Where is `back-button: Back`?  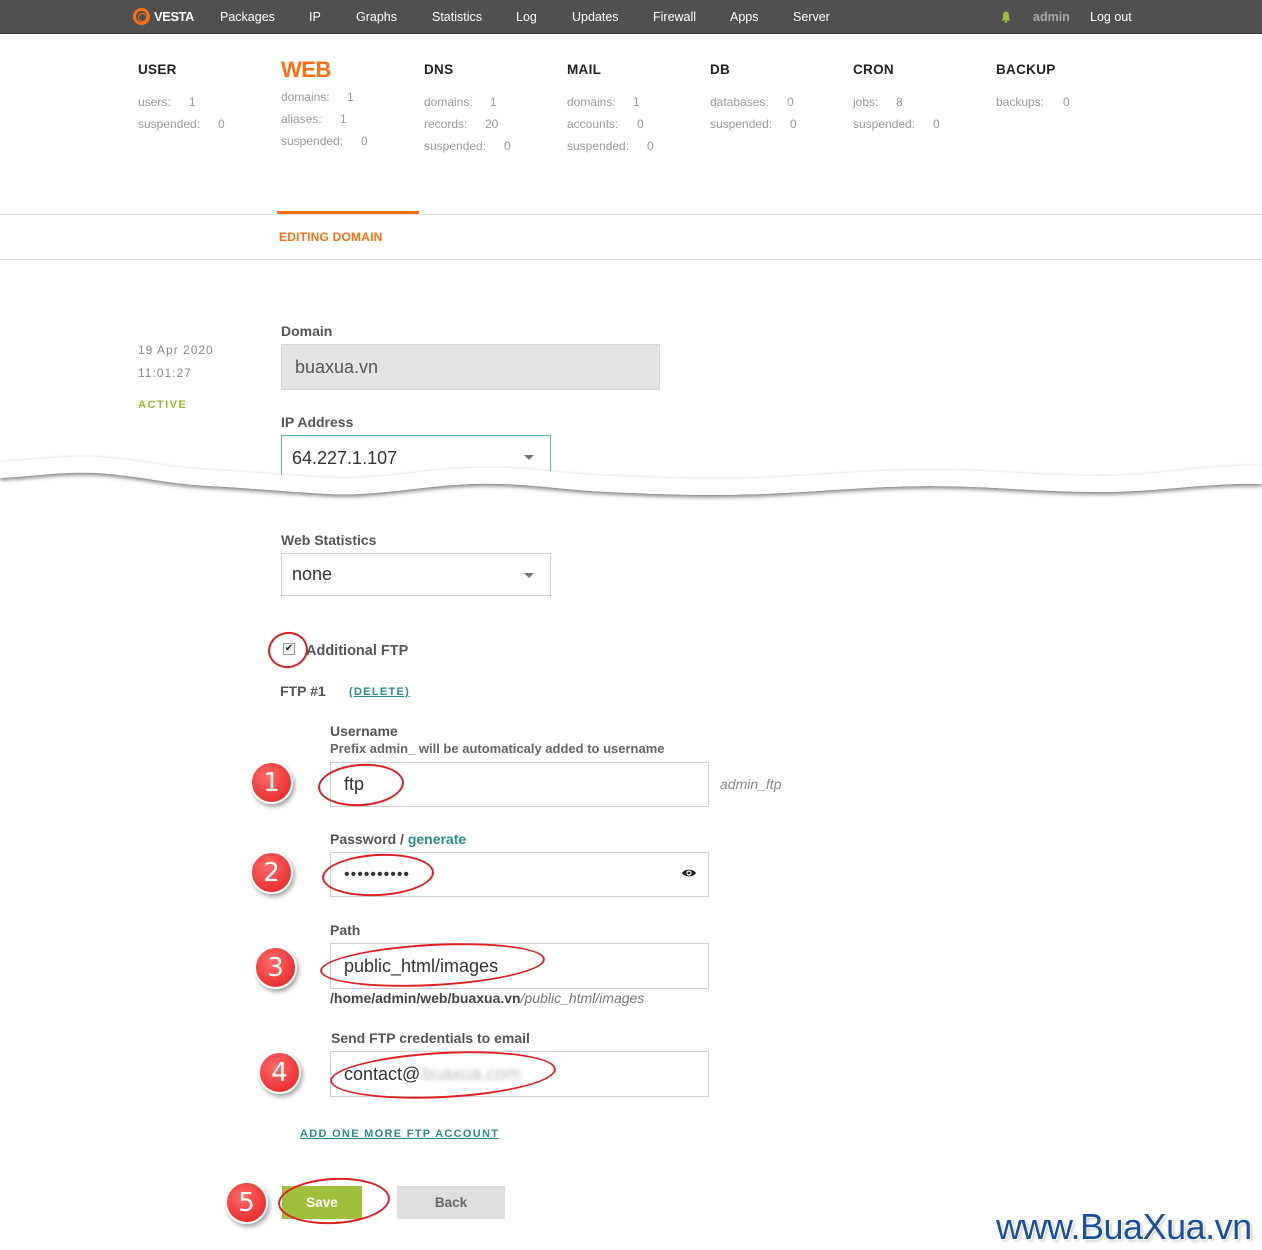 back-button: Back is located at coordinates (451, 1202).